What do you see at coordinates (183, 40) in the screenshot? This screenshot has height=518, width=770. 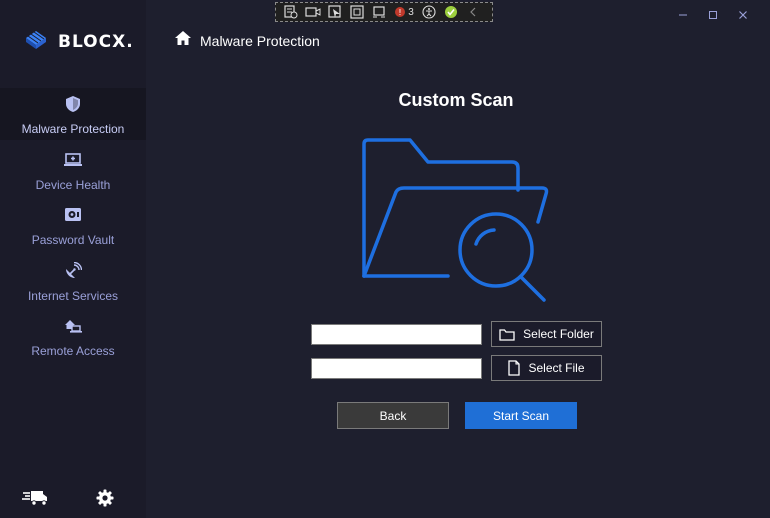 I see `home-icon` at bounding box center [183, 40].